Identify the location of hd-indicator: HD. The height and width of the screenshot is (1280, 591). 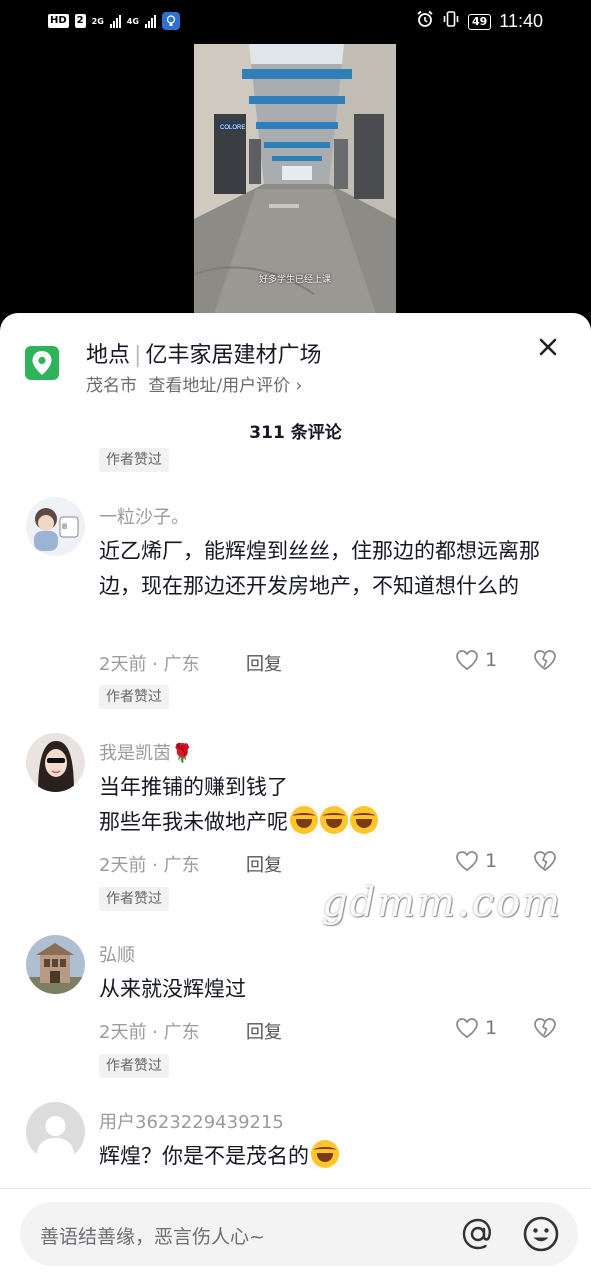
(58, 21).